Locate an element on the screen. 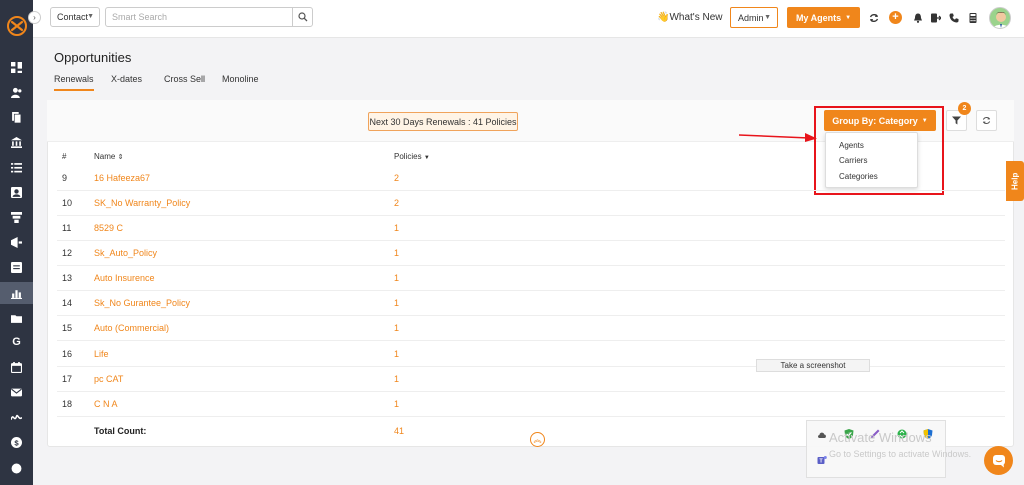  category-link: Sk_No Gurantee_Policy is located at coordinates (142, 303).